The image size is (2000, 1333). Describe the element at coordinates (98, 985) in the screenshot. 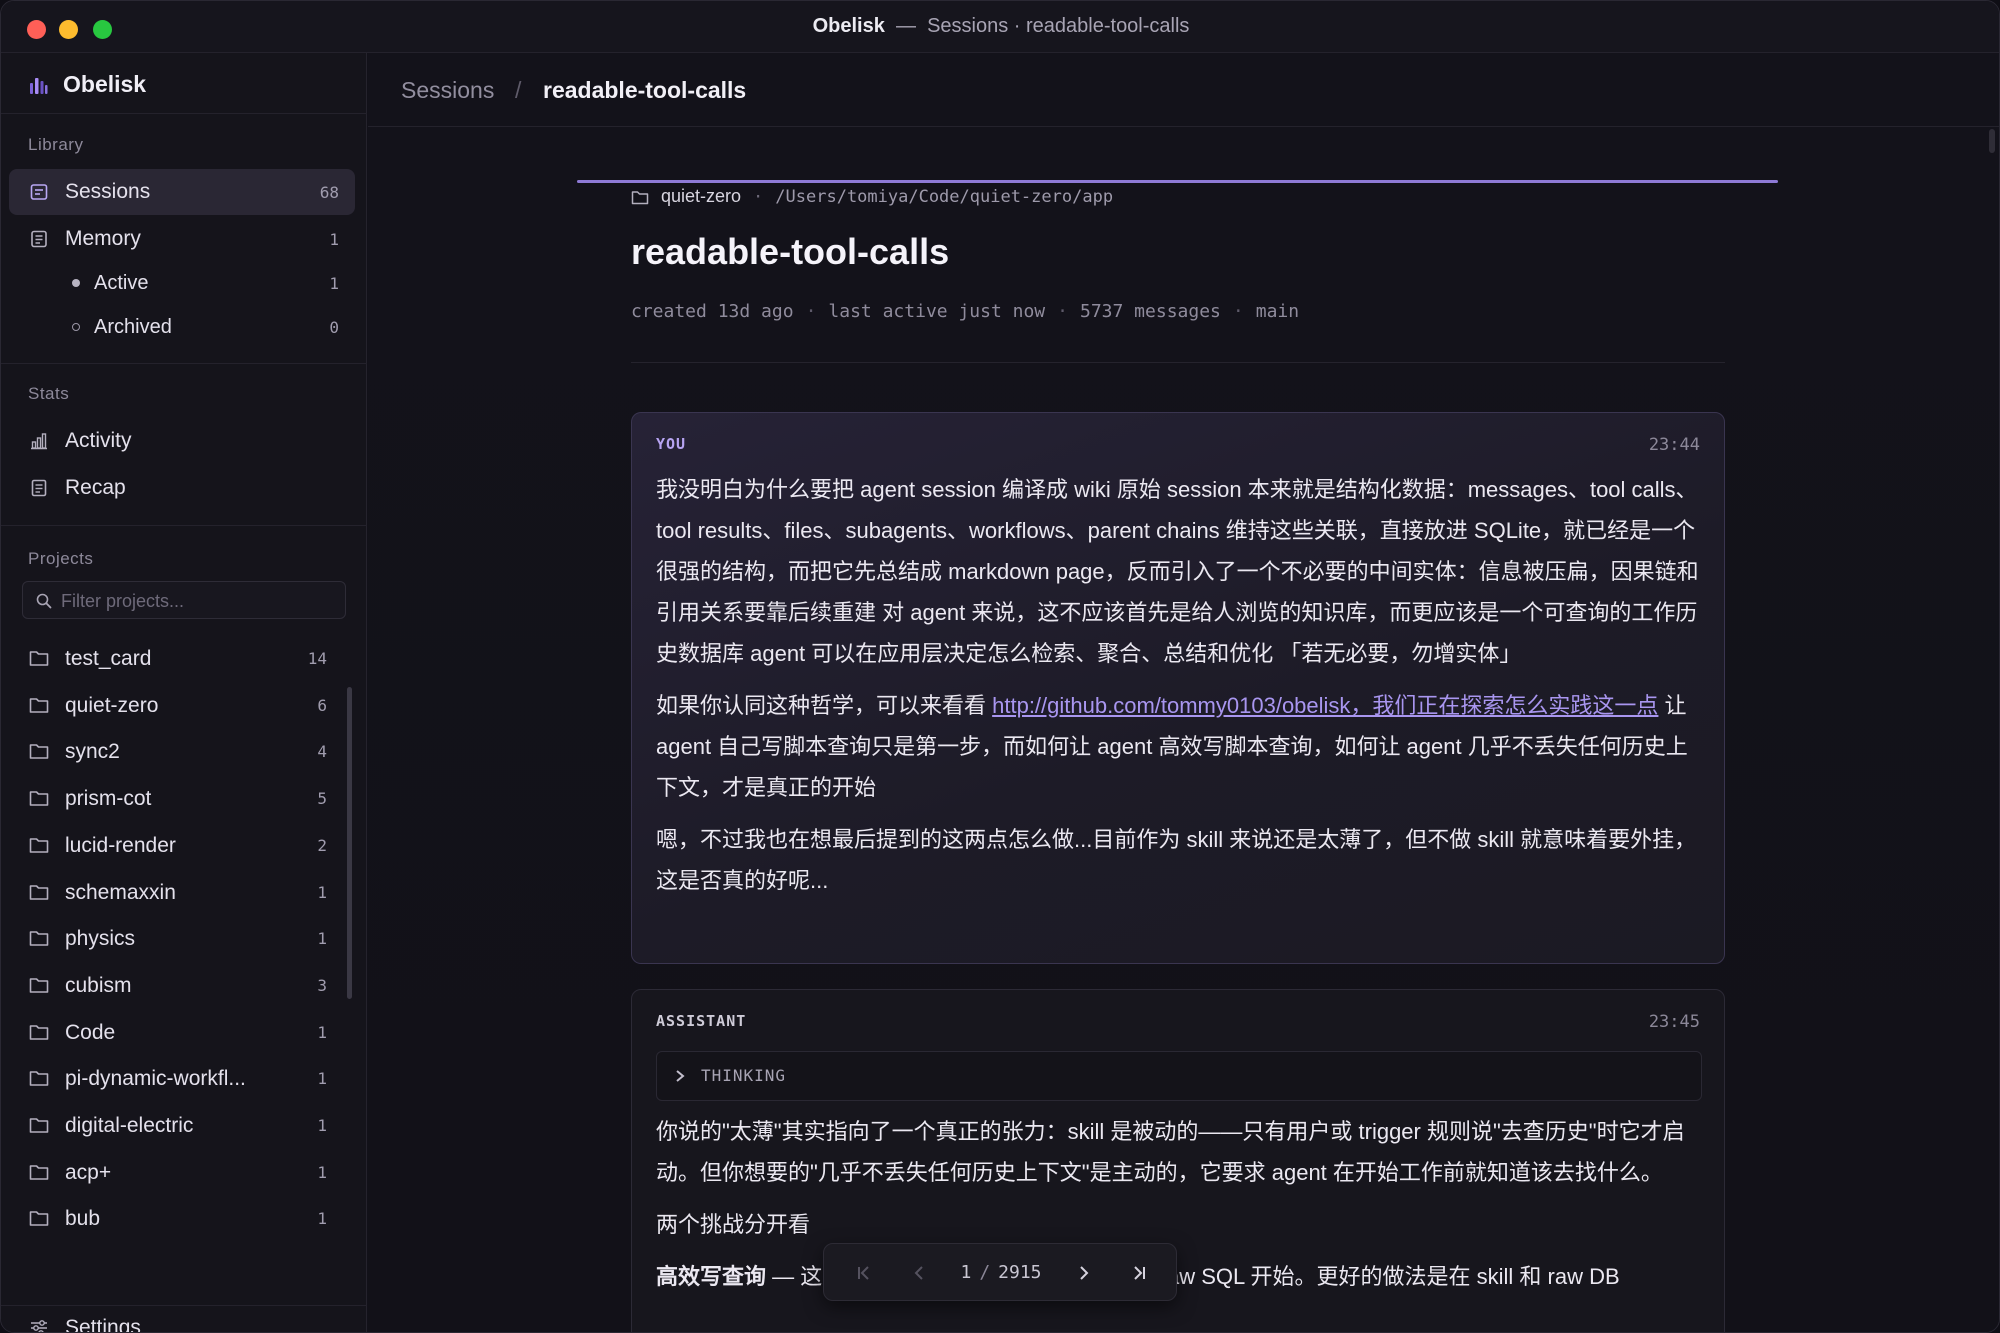

I see `project-name: cubism` at that location.